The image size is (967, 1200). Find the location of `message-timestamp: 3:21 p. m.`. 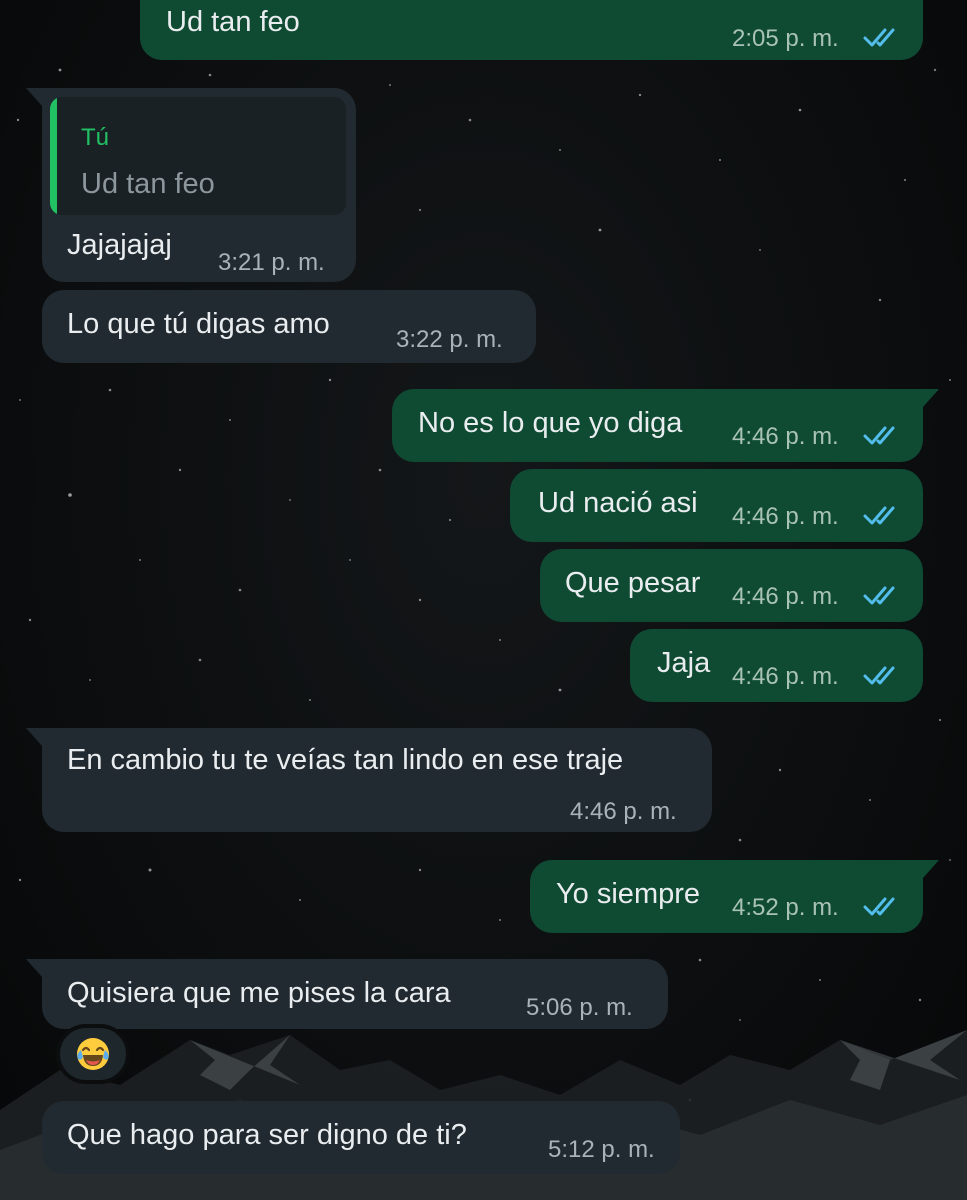

message-timestamp: 3:21 p. m. is located at coordinates (271, 262).